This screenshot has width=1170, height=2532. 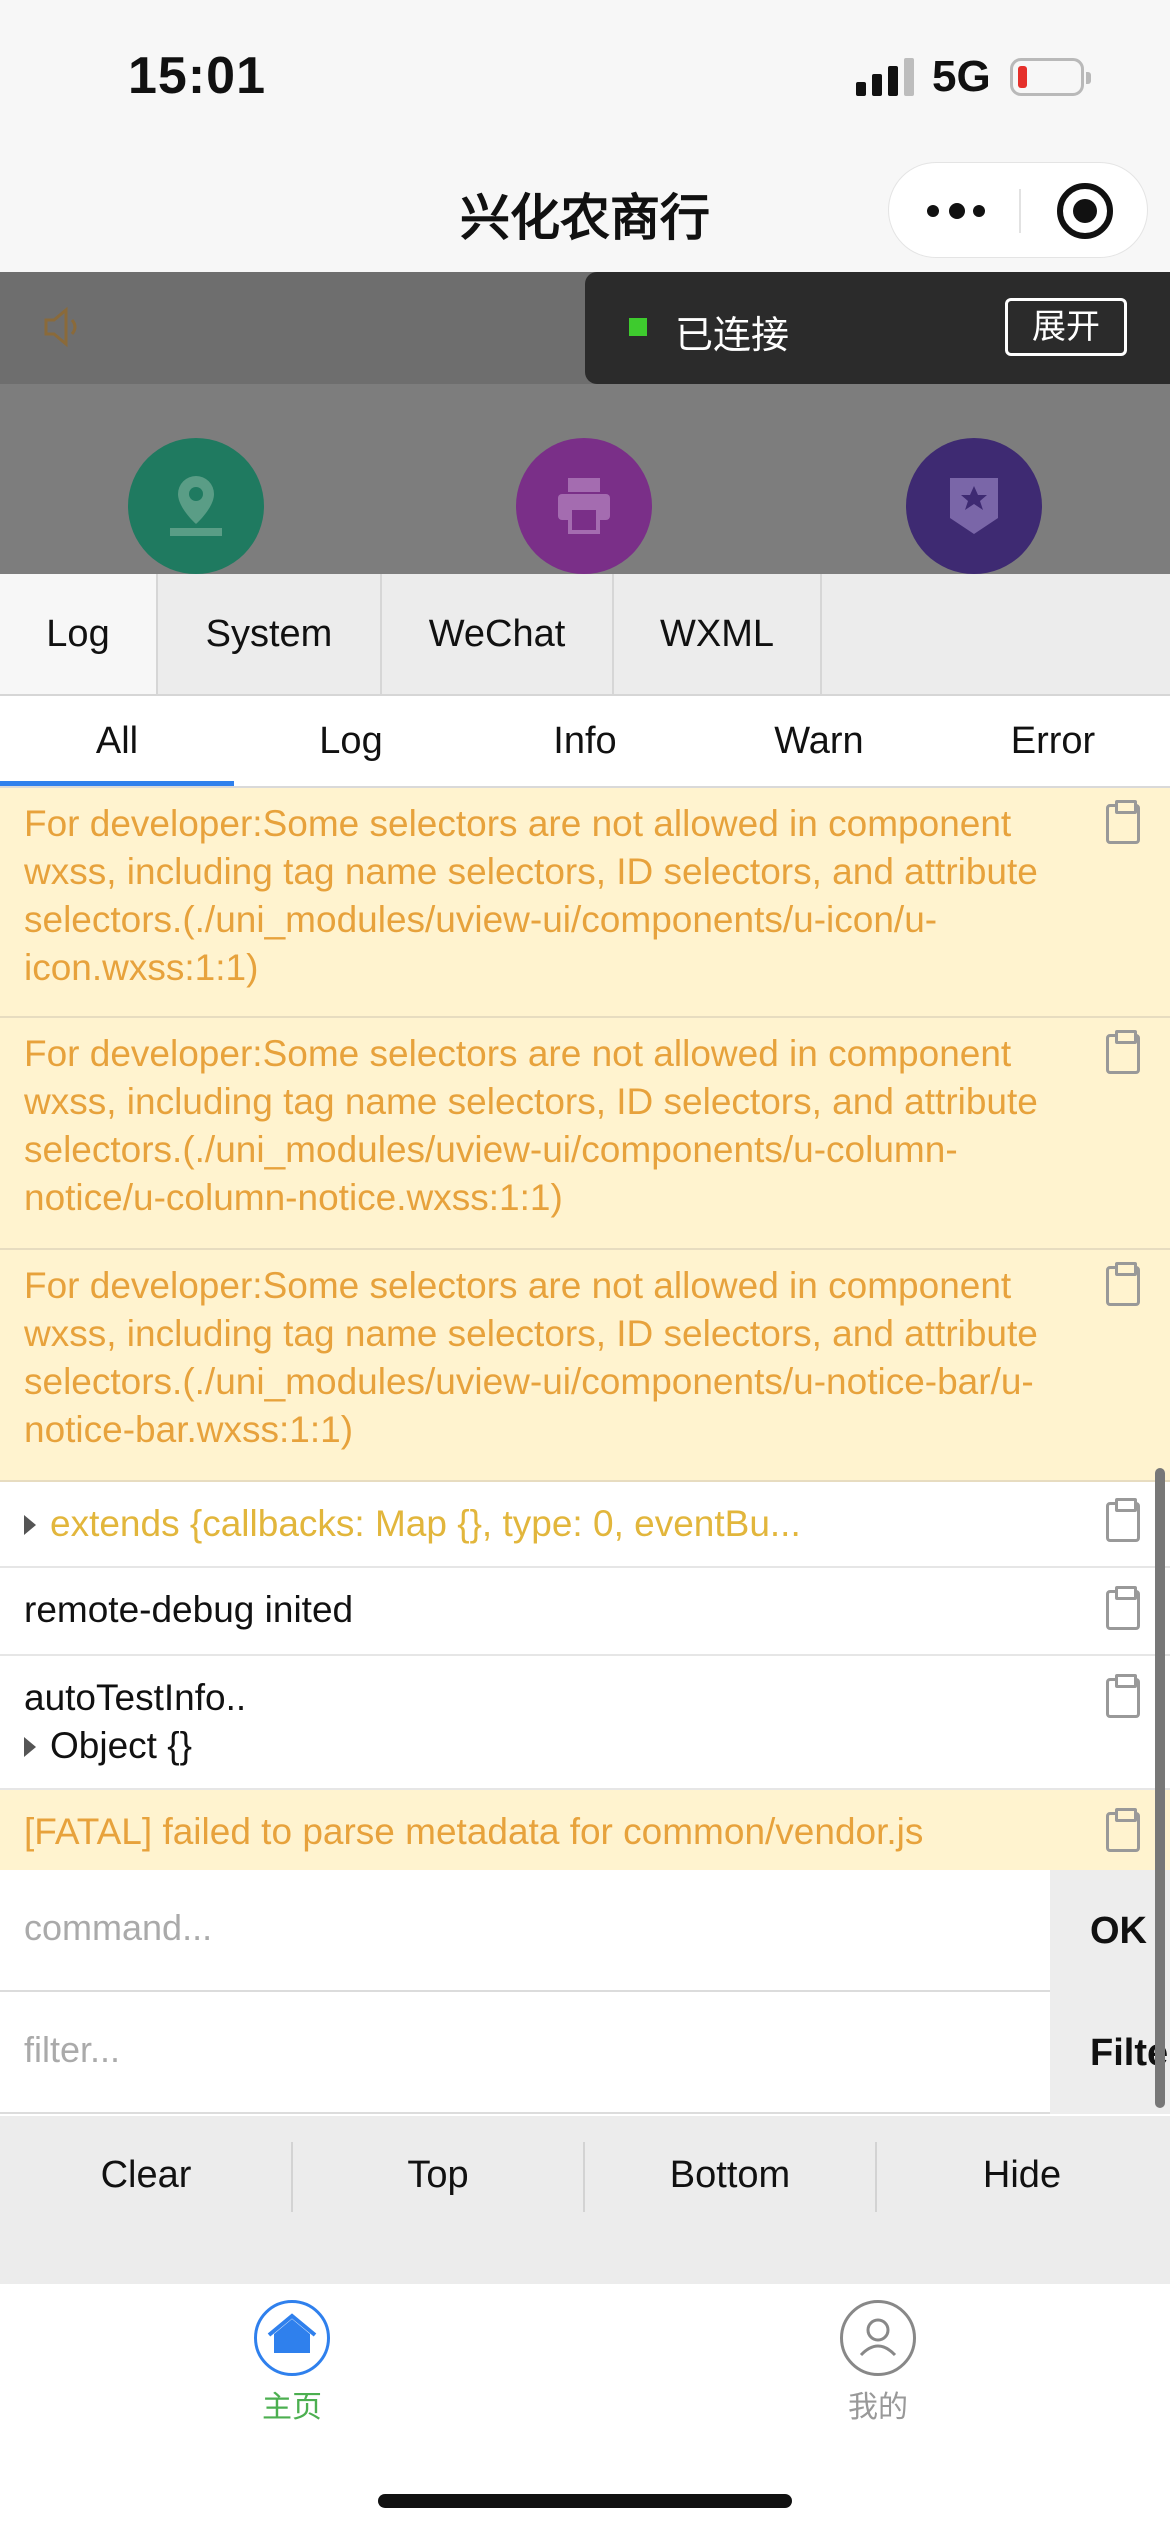 What do you see at coordinates (878, 2407) in the screenshot?
I see `tabbar-label-mine: 我的` at bounding box center [878, 2407].